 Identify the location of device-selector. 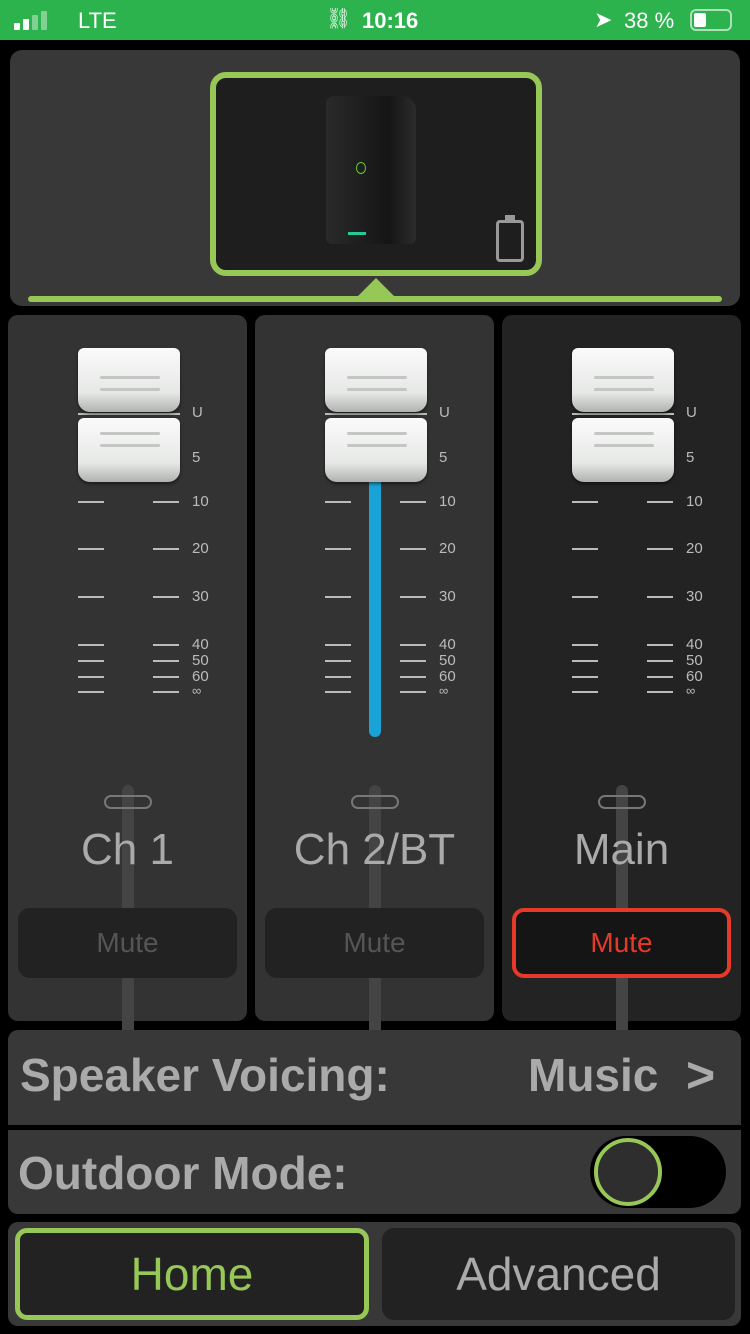
(376, 174).